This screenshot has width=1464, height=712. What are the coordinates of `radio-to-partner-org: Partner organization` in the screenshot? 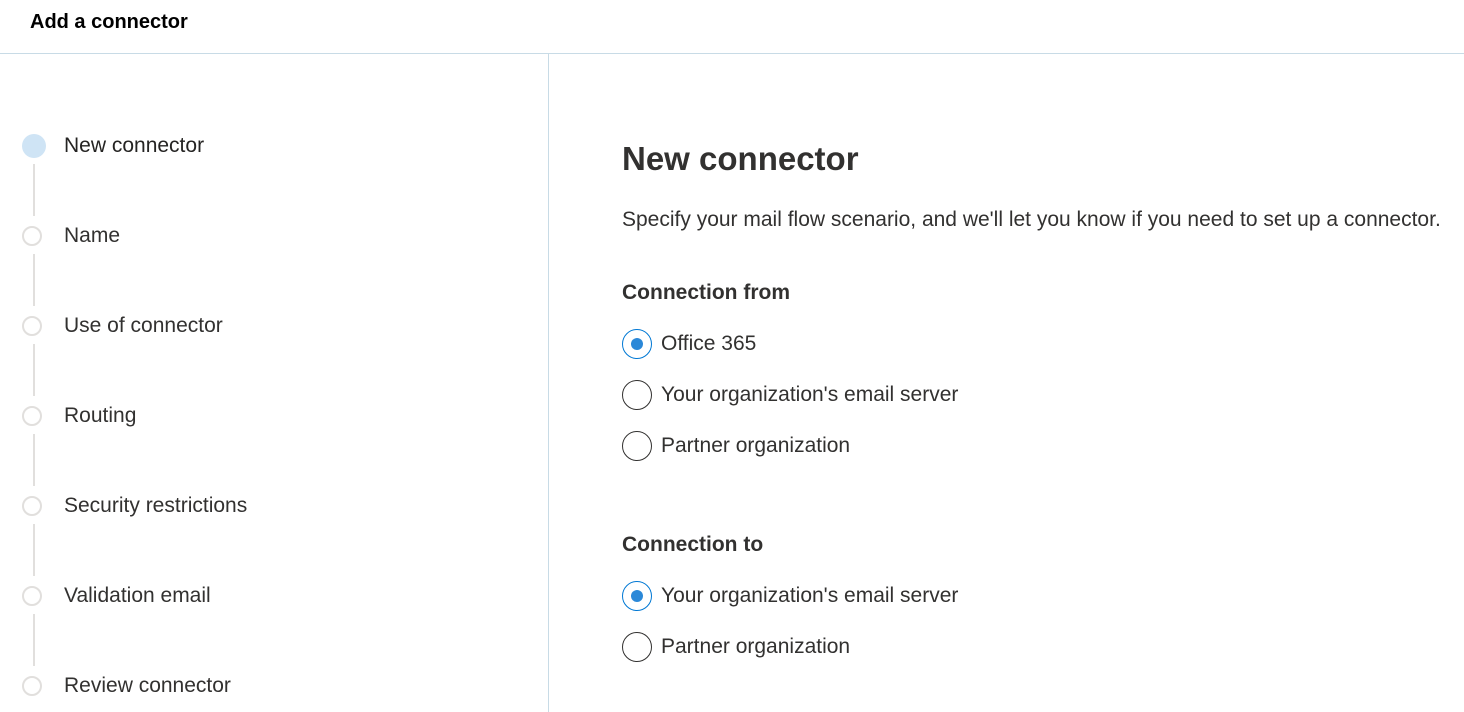 It's located at (752, 648).